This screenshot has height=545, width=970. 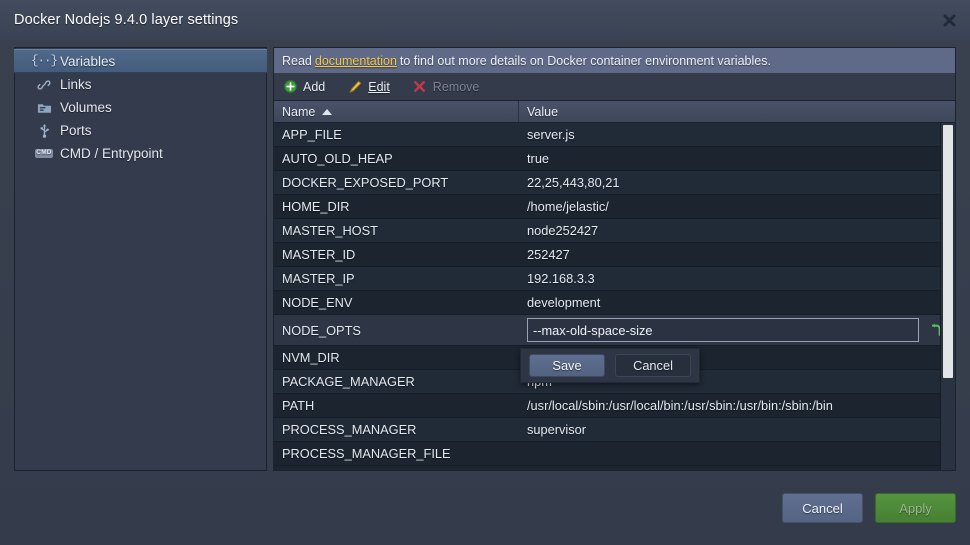 What do you see at coordinates (44, 153) in the screenshot?
I see `cmd-icon: CMD` at bounding box center [44, 153].